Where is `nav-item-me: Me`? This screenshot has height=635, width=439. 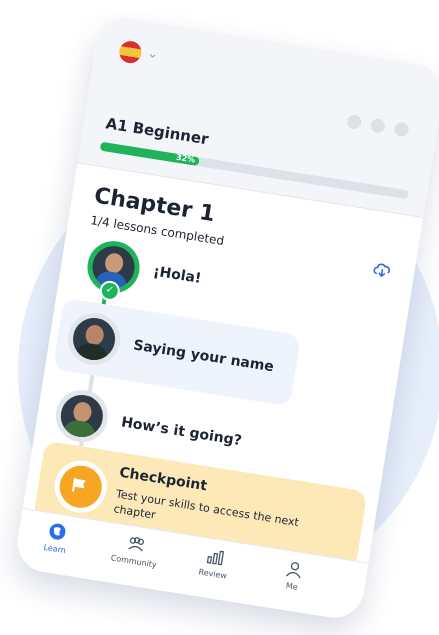 nav-item-me: Me is located at coordinates (293, 575).